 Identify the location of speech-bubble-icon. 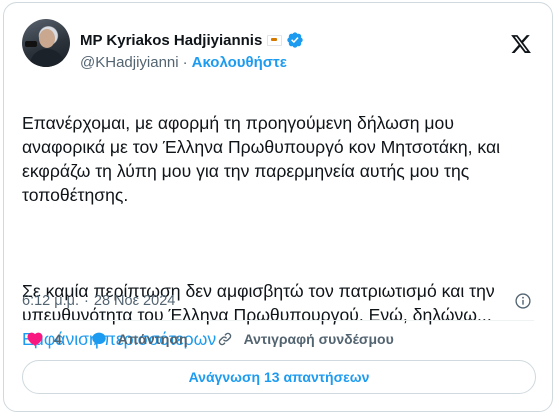
(99, 339).